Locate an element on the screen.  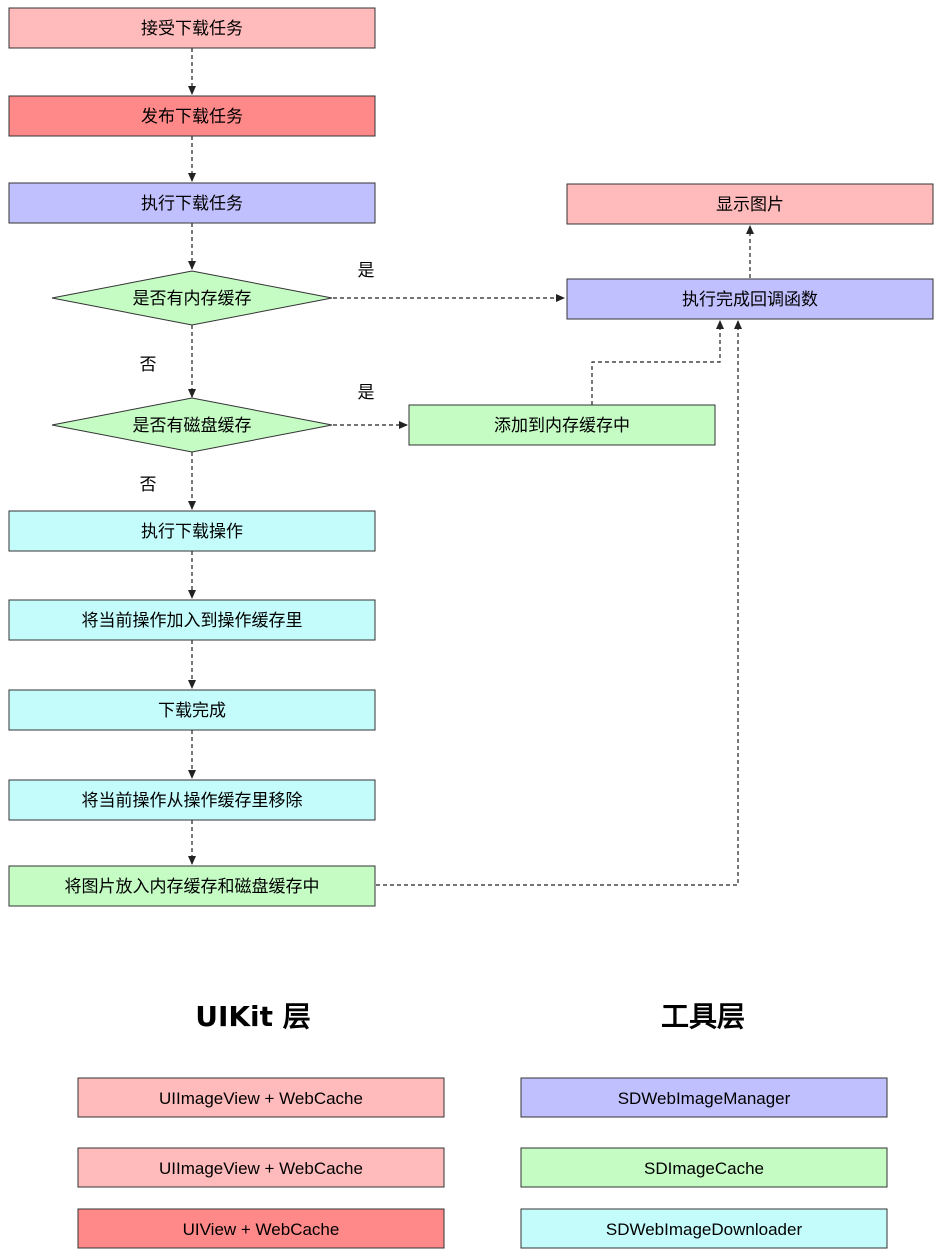
node-download-op-label: 执行下载操作 is located at coordinates (192, 532).